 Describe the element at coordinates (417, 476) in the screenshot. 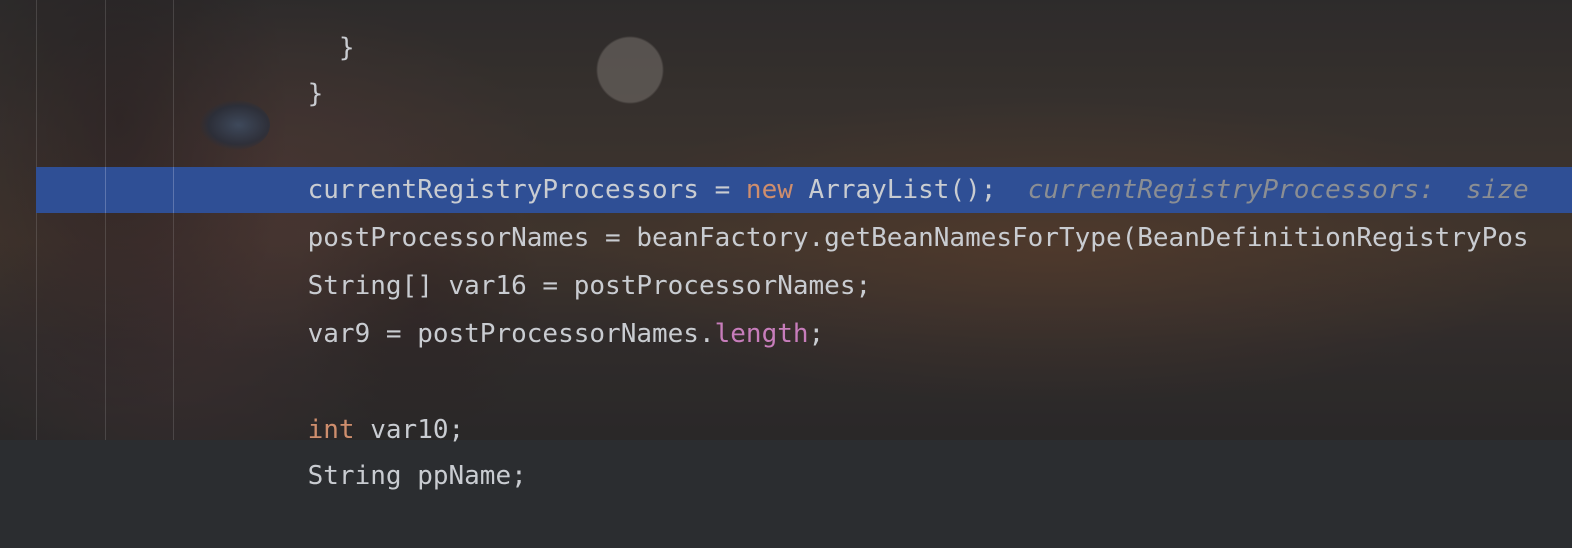

I see `code-token: String ppName;` at that location.